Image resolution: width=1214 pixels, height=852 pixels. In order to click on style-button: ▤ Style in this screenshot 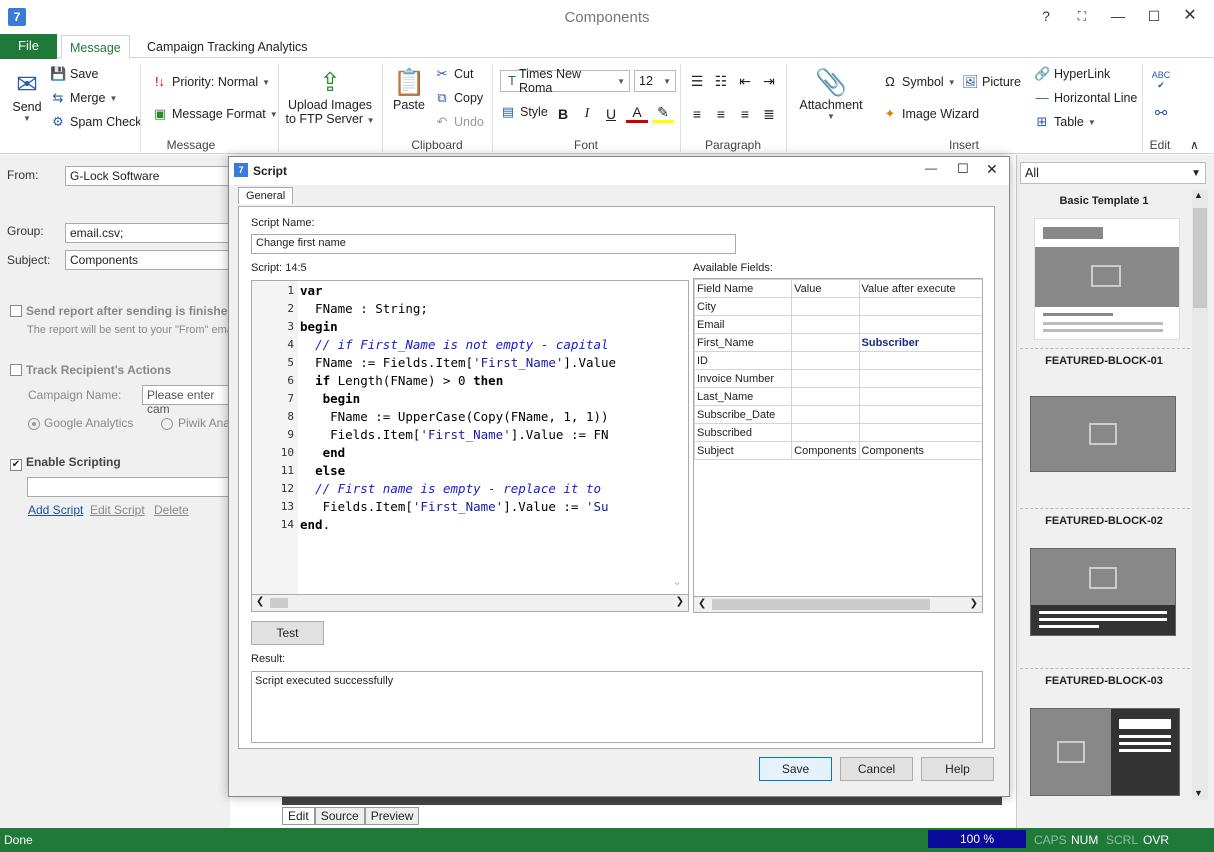, I will do `click(524, 112)`.